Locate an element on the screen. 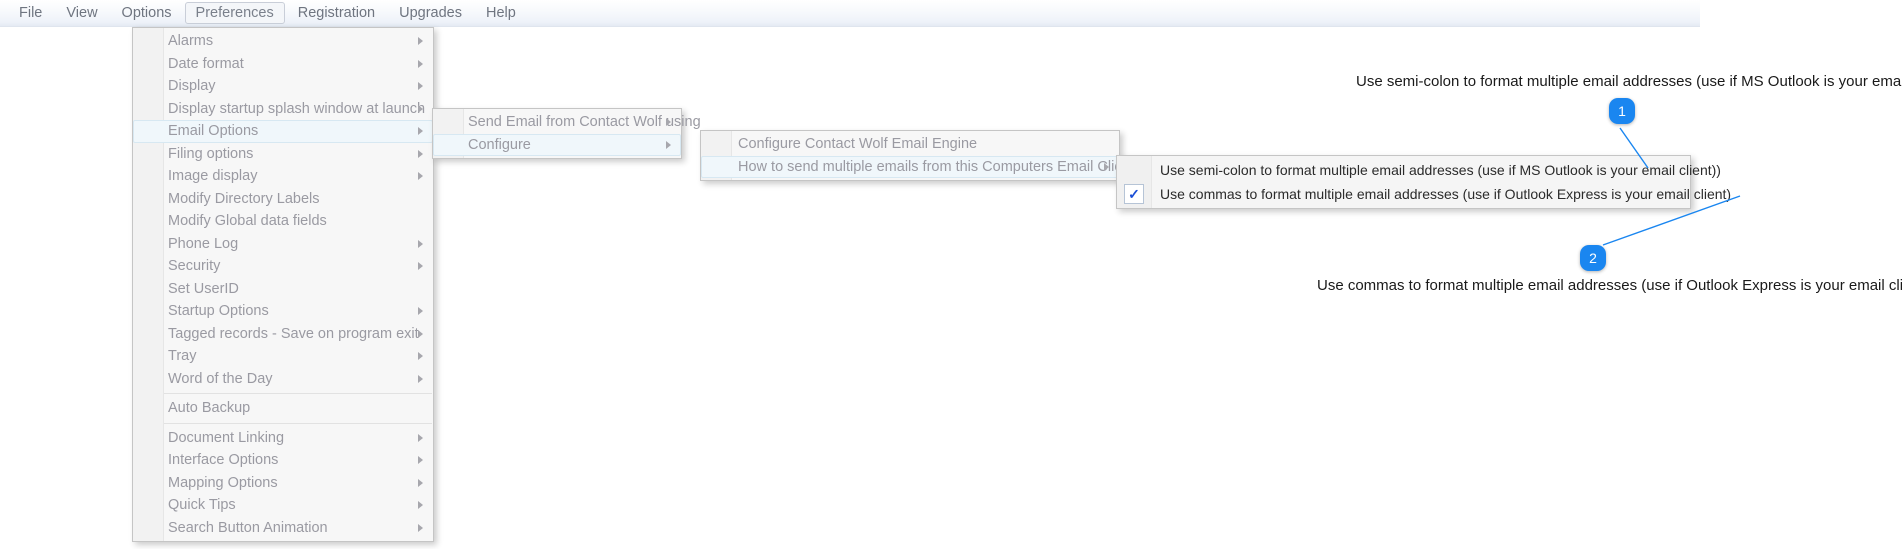  menu-item-label: Auto Backup is located at coordinates (209, 408).